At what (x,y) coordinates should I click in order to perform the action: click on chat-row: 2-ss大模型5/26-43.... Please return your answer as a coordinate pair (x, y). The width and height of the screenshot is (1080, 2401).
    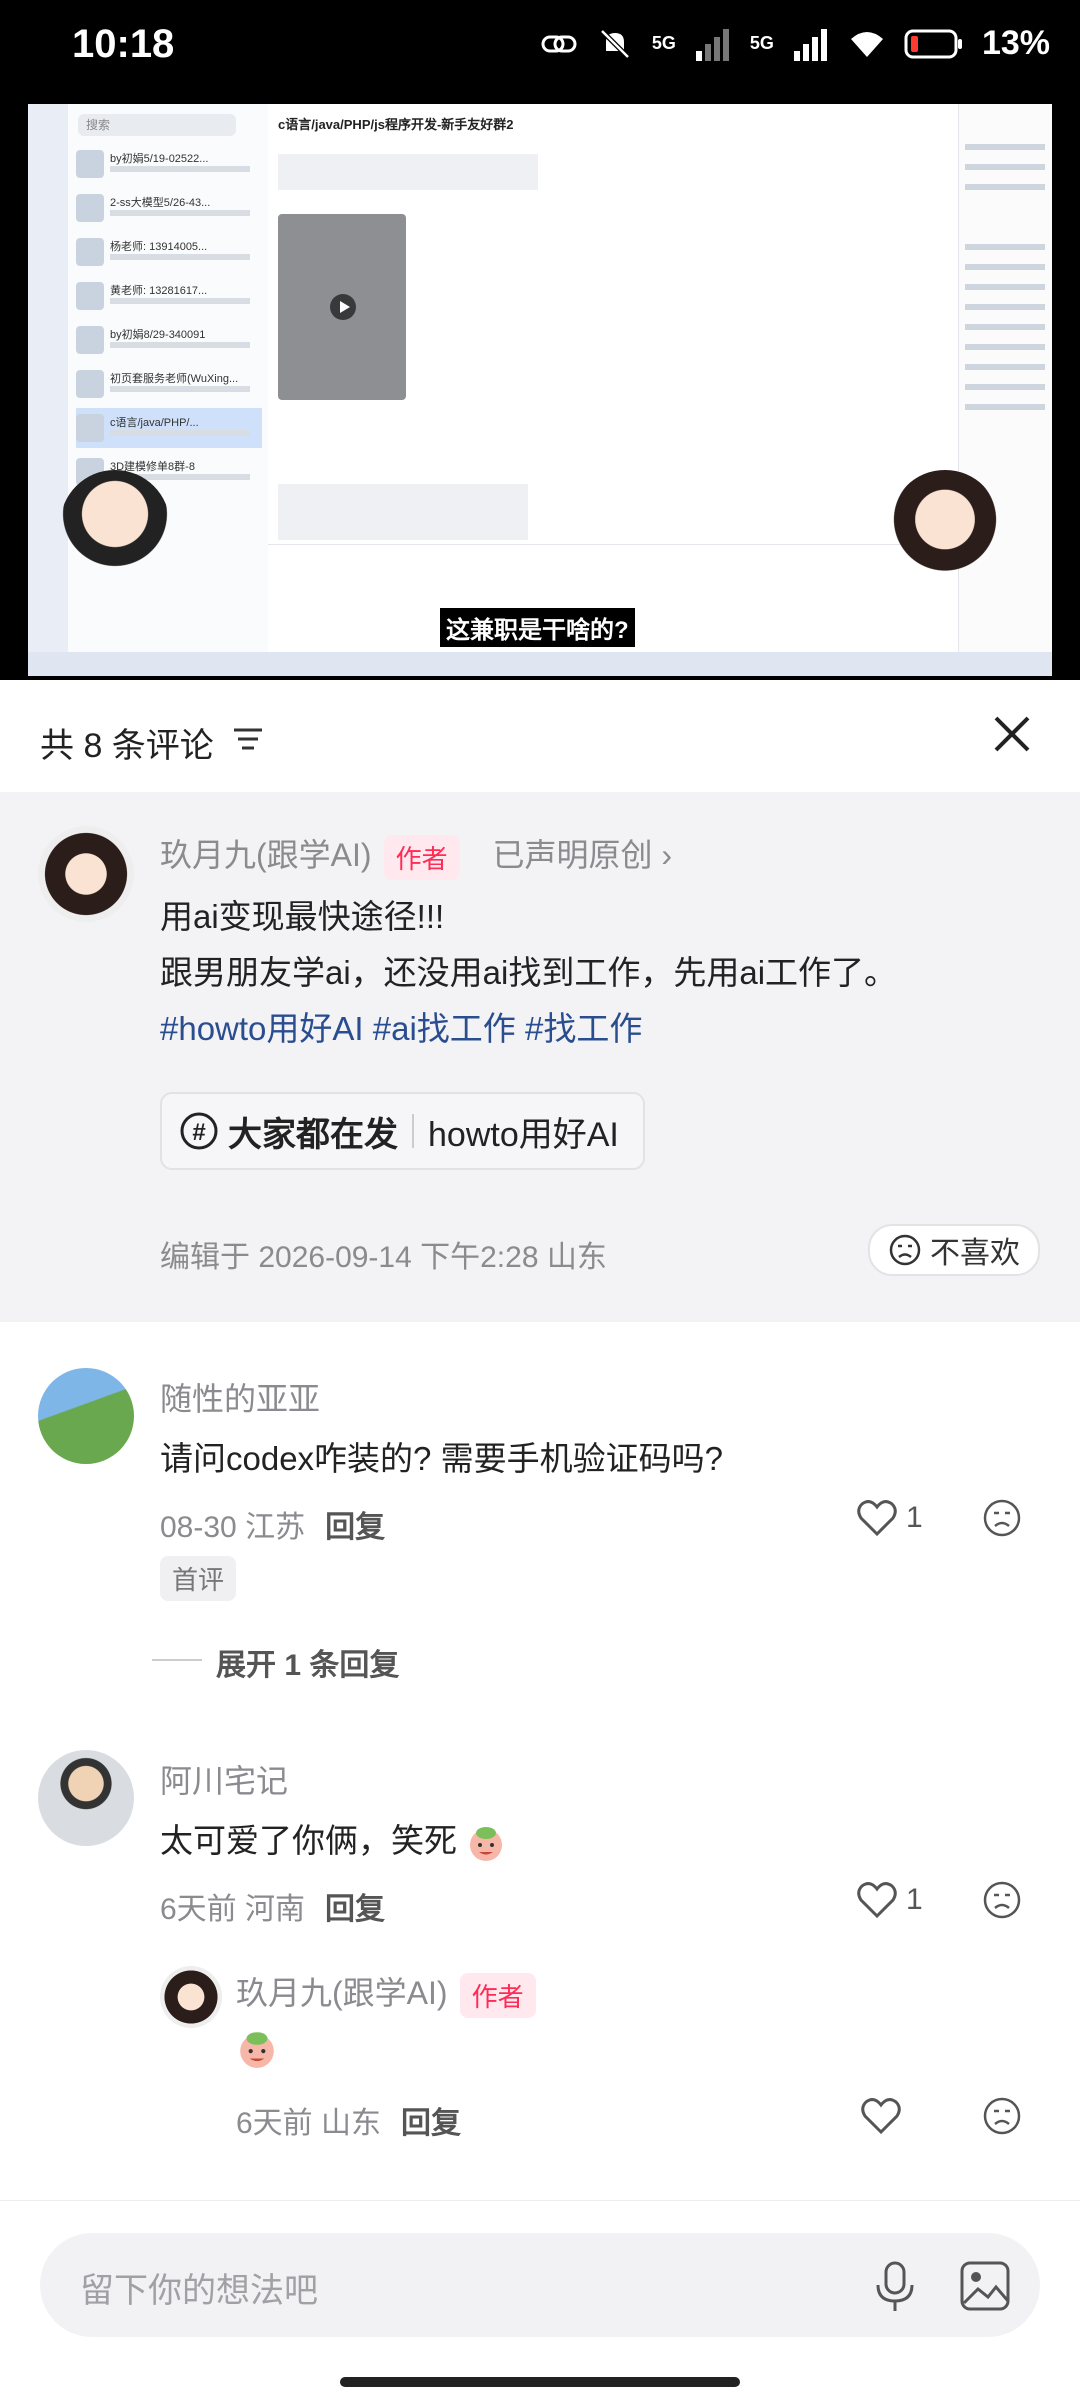
    Looking at the image, I should click on (169, 208).